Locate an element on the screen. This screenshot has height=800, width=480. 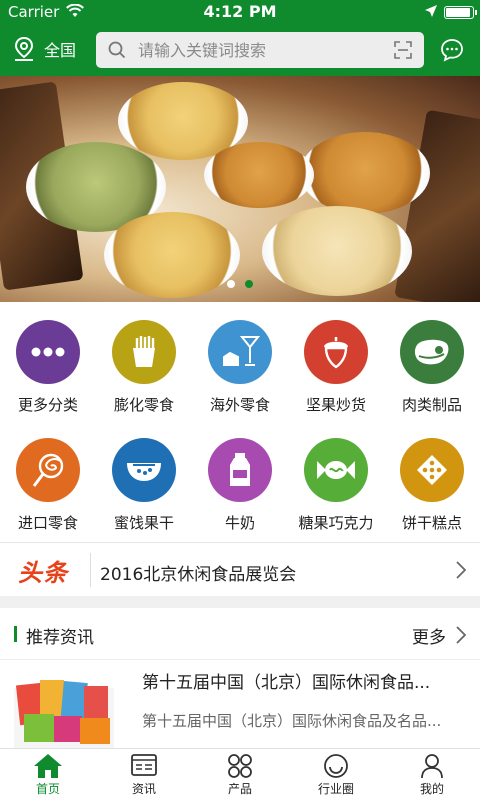
category-item: 蜜饯果干 is located at coordinates (144, 485).